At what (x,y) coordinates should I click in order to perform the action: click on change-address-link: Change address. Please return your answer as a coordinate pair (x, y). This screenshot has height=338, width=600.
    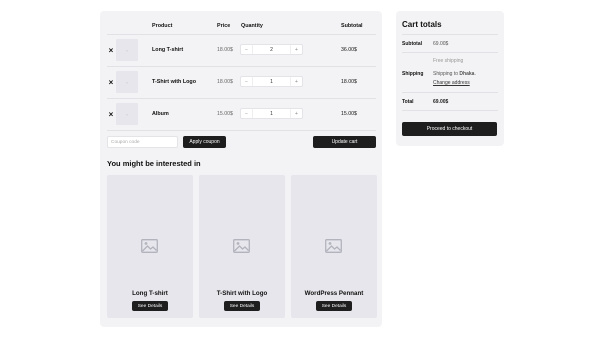
    Looking at the image, I should click on (451, 83).